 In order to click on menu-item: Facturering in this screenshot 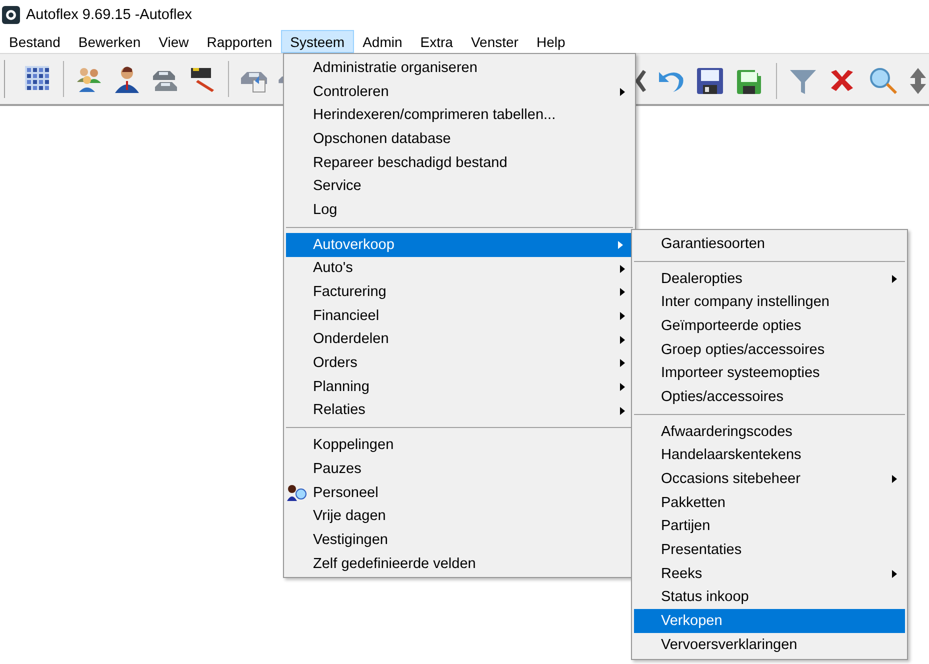, I will do `click(459, 292)`.